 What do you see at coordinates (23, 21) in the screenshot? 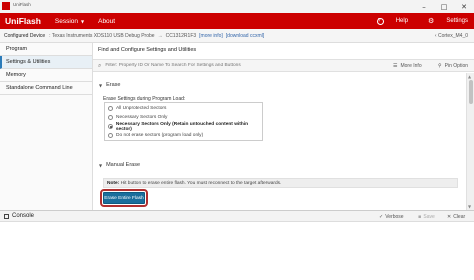
I see `brand-logo: UniFlash` at bounding box center [23, 21].